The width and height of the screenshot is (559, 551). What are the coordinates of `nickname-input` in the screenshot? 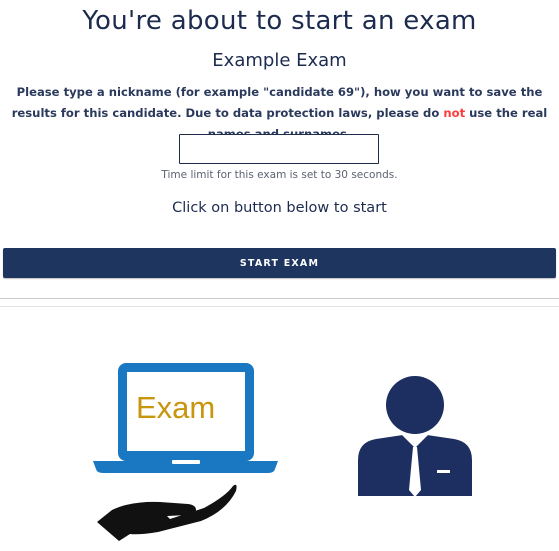 It's located at (279, 149).